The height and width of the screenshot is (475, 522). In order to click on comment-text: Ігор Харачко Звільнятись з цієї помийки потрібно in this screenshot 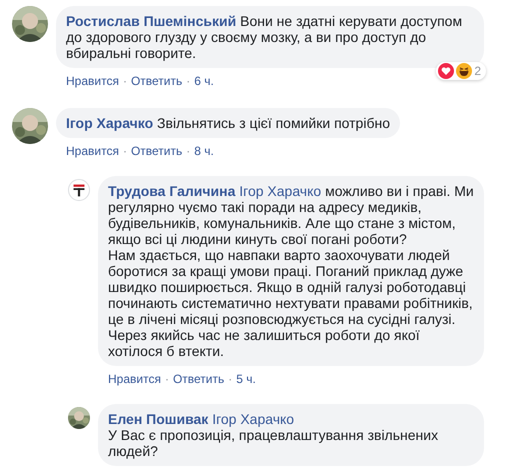, I will do `click(228, 123)`.